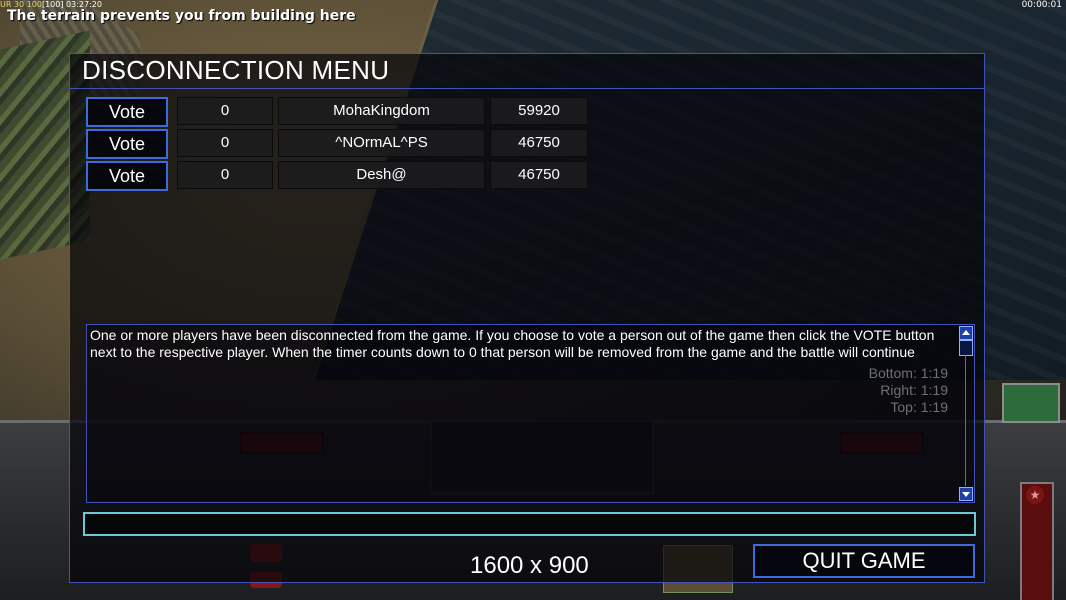 This screenshot has width=1066, height=600. Describe the element at coordinates (966, 348) in the screenshot. I see `scroll-thumb` at that location.